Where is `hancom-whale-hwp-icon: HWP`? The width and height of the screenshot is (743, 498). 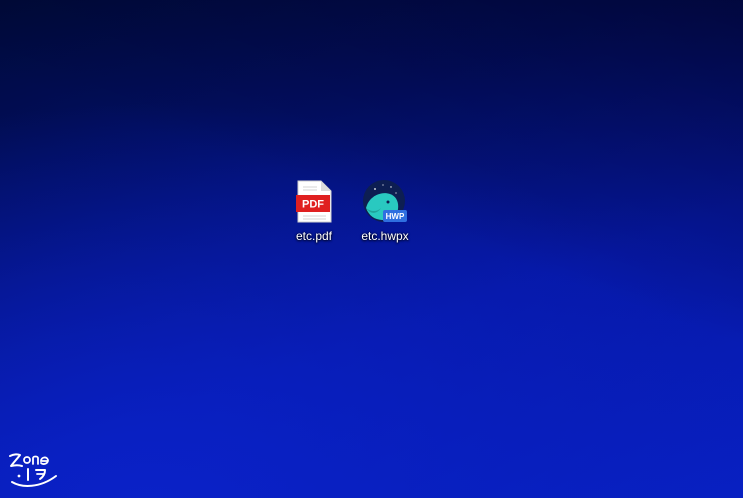
hancom-whale-hwp-icon: HWP is located at coordinates (385, 202).